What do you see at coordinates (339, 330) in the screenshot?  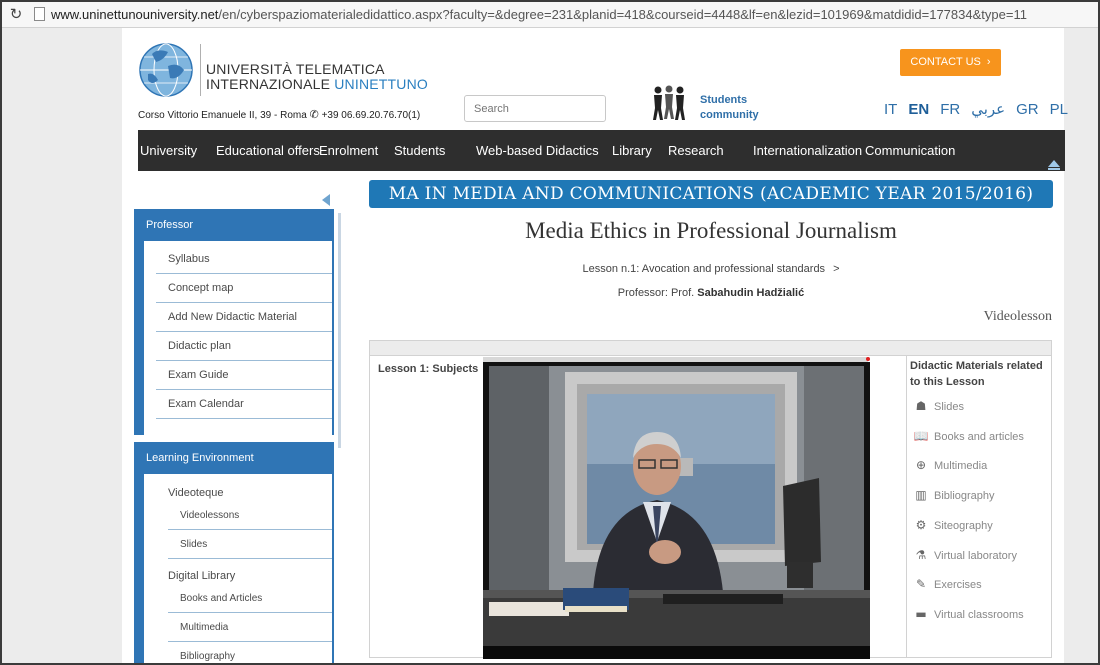 I see `sidebar-scrollbar` at bounding box center [339, 330].